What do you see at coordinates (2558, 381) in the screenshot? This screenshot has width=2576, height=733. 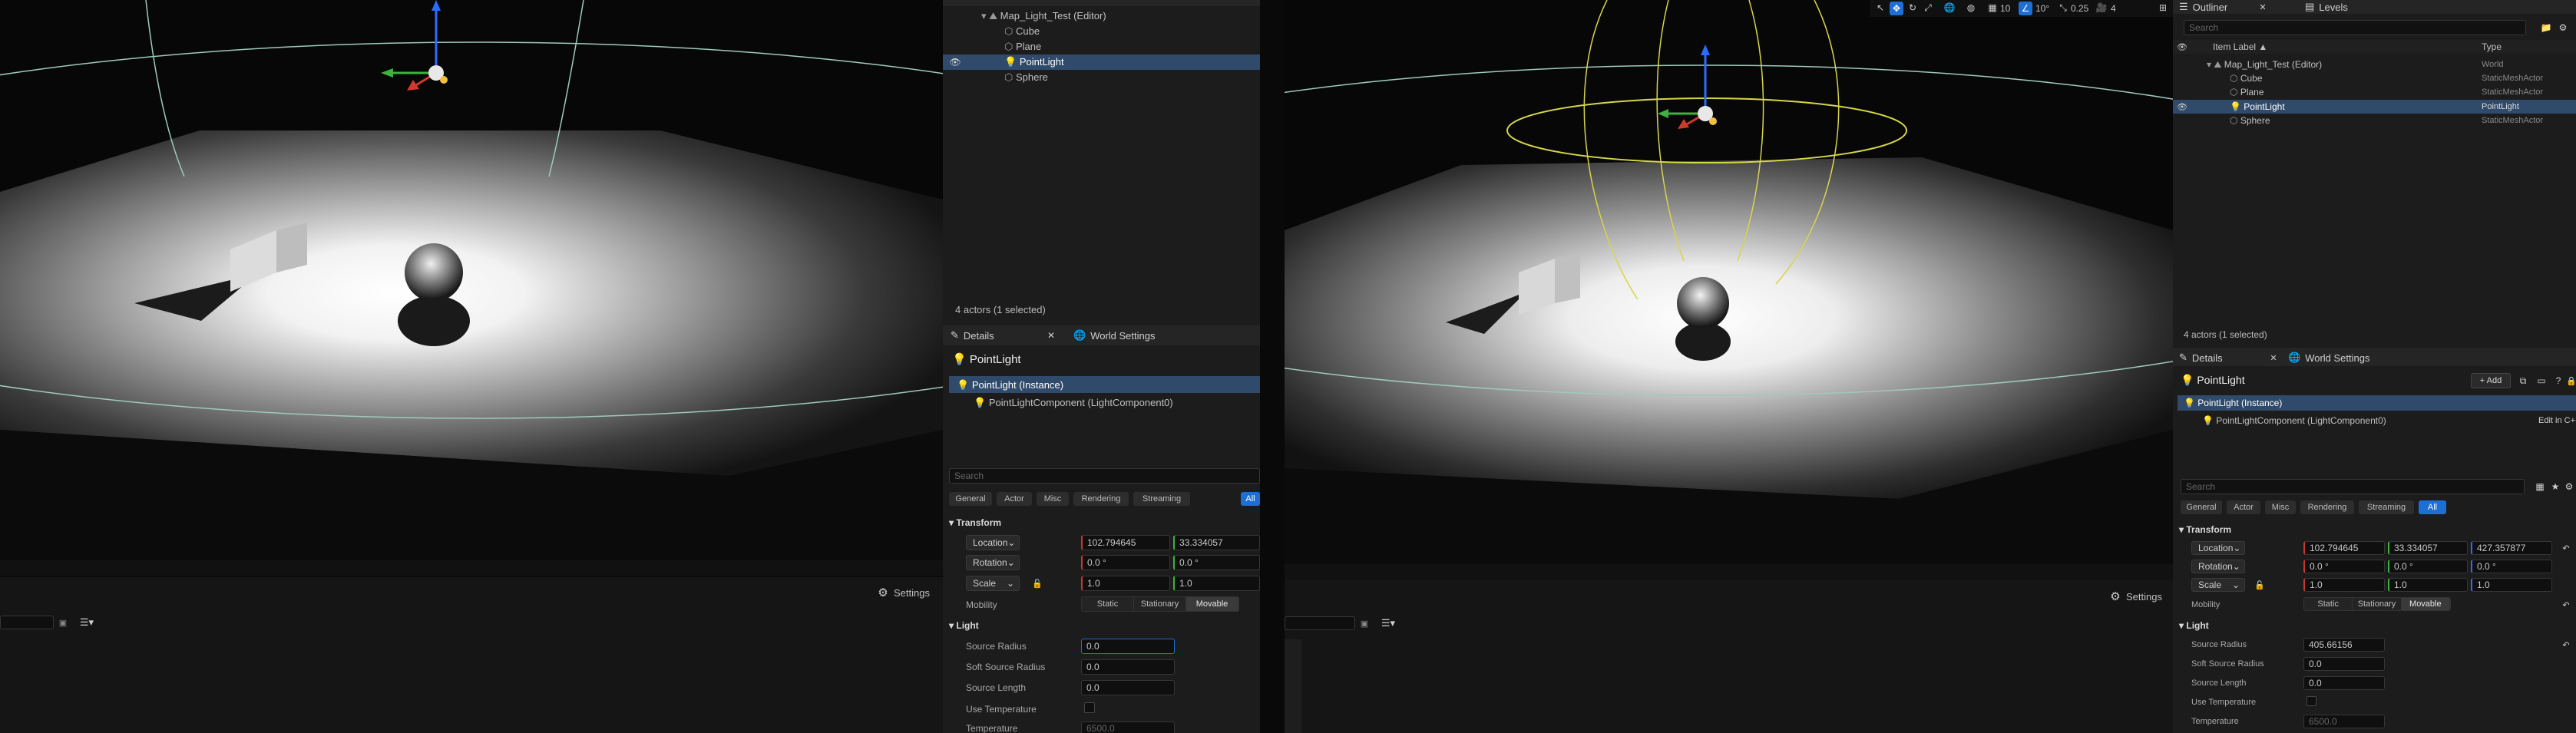 I see `help-icon: ?` at bounding box center [2558, 381].